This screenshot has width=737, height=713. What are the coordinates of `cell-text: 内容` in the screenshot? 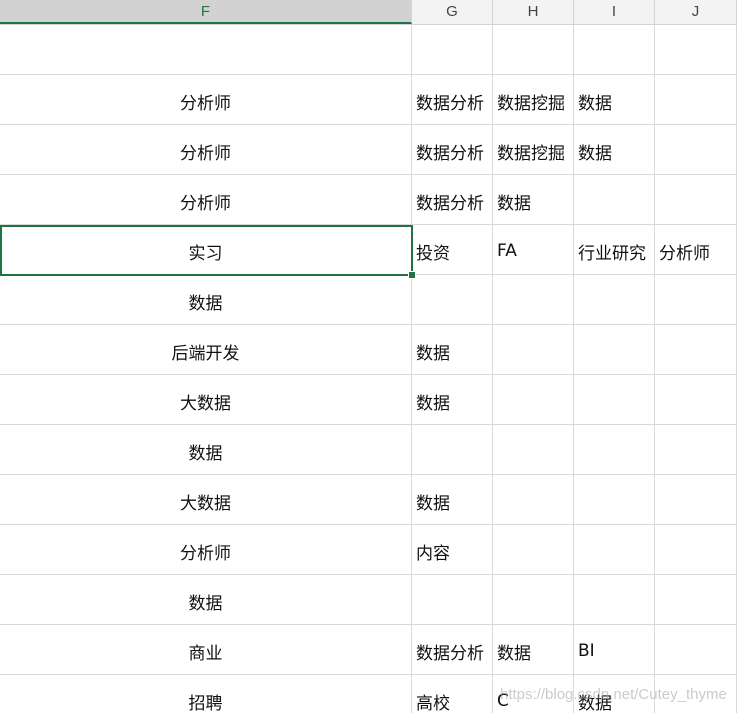 It's located at (433, 553).